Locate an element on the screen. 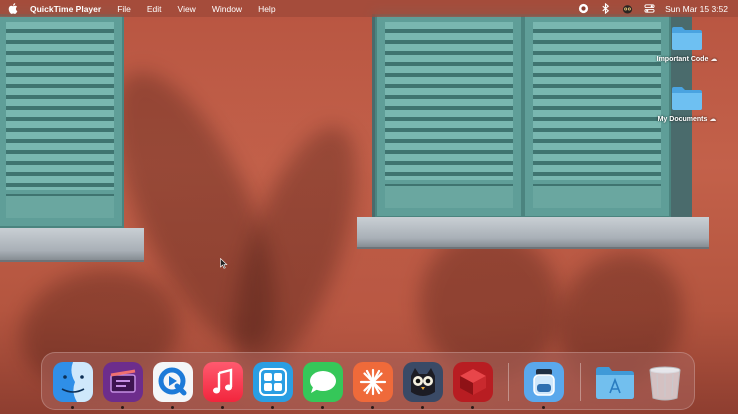 The image size is (738, 414). record-icon is located at coordinates (583, 9).